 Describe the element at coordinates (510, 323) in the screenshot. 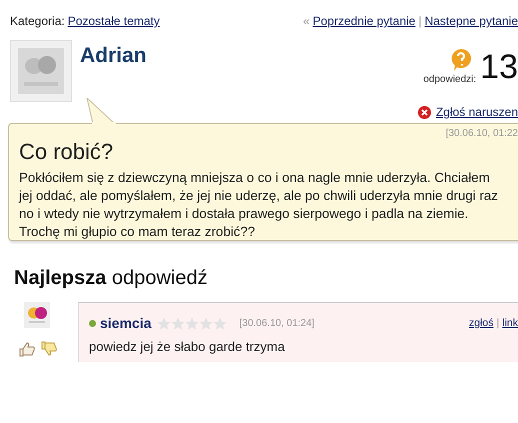

I see `answer-link: link` at that location.